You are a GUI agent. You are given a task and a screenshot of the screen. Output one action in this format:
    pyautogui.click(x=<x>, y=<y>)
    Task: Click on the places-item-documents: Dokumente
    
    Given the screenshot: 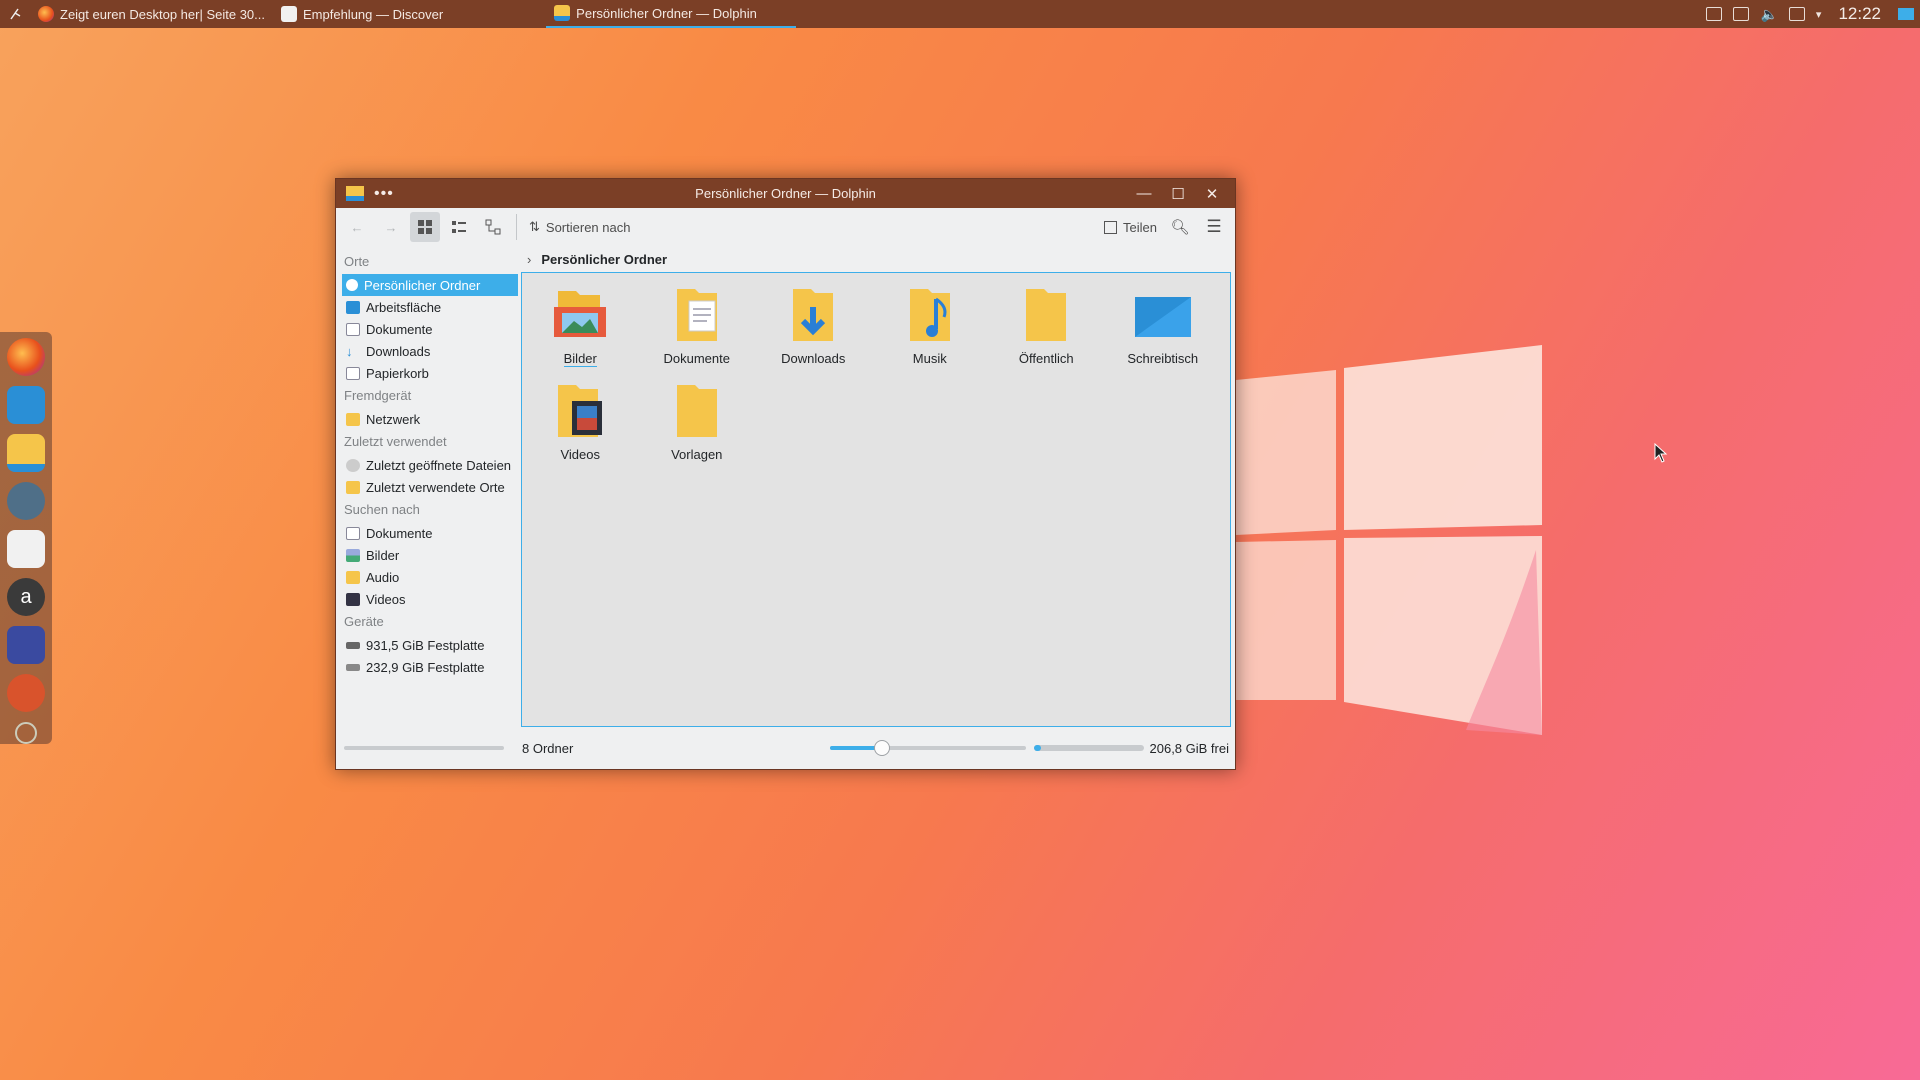 What is the action you would take?
    pyautogui.click(x=430, y=329)
    